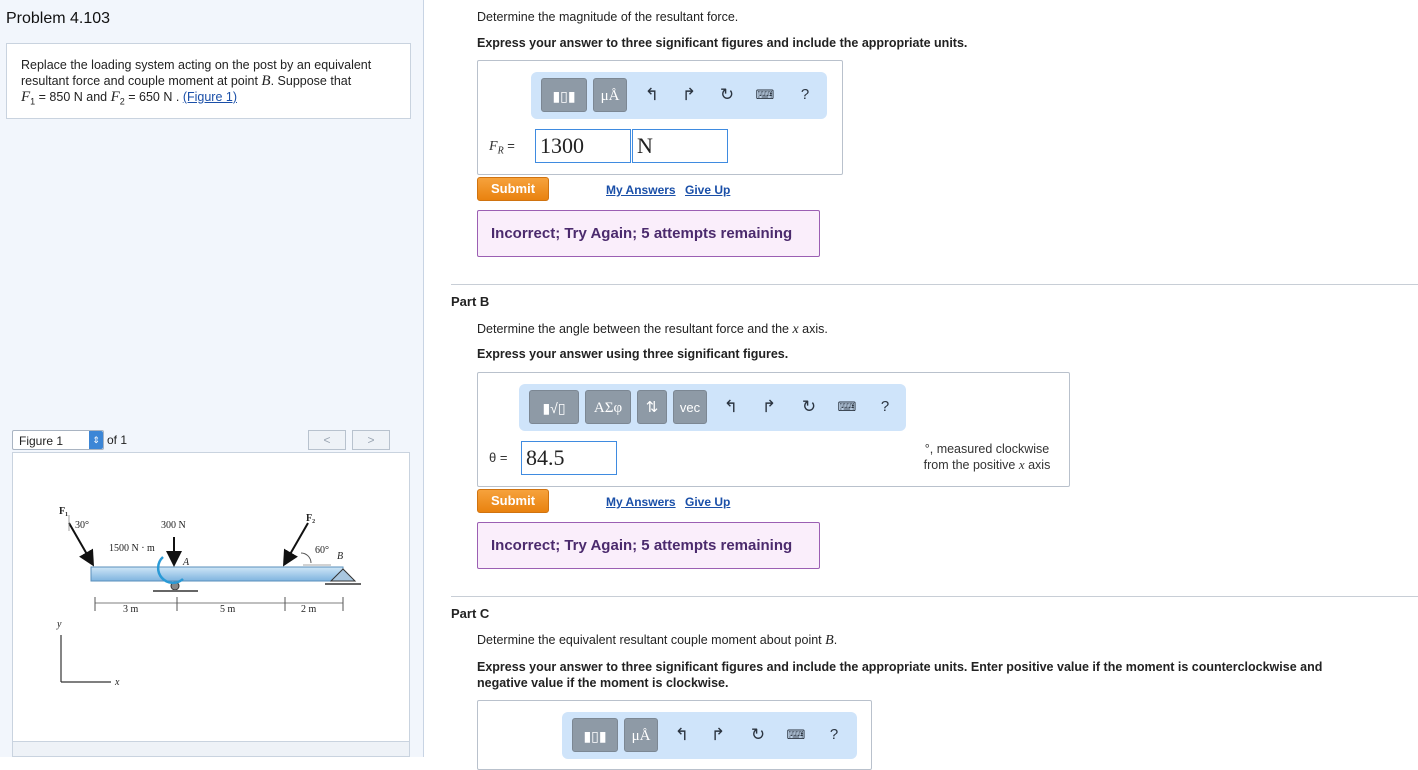  I want to click on statement-line-3: F1 = 850 N and F2 = 650 N . (Figure 1), so click(208, 99).